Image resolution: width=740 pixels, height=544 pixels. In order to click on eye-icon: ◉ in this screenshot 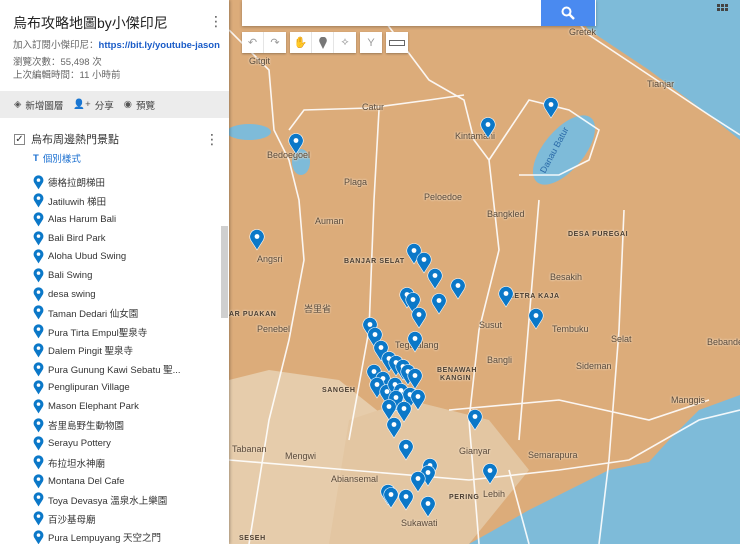, I will do `click(128, 104)`.